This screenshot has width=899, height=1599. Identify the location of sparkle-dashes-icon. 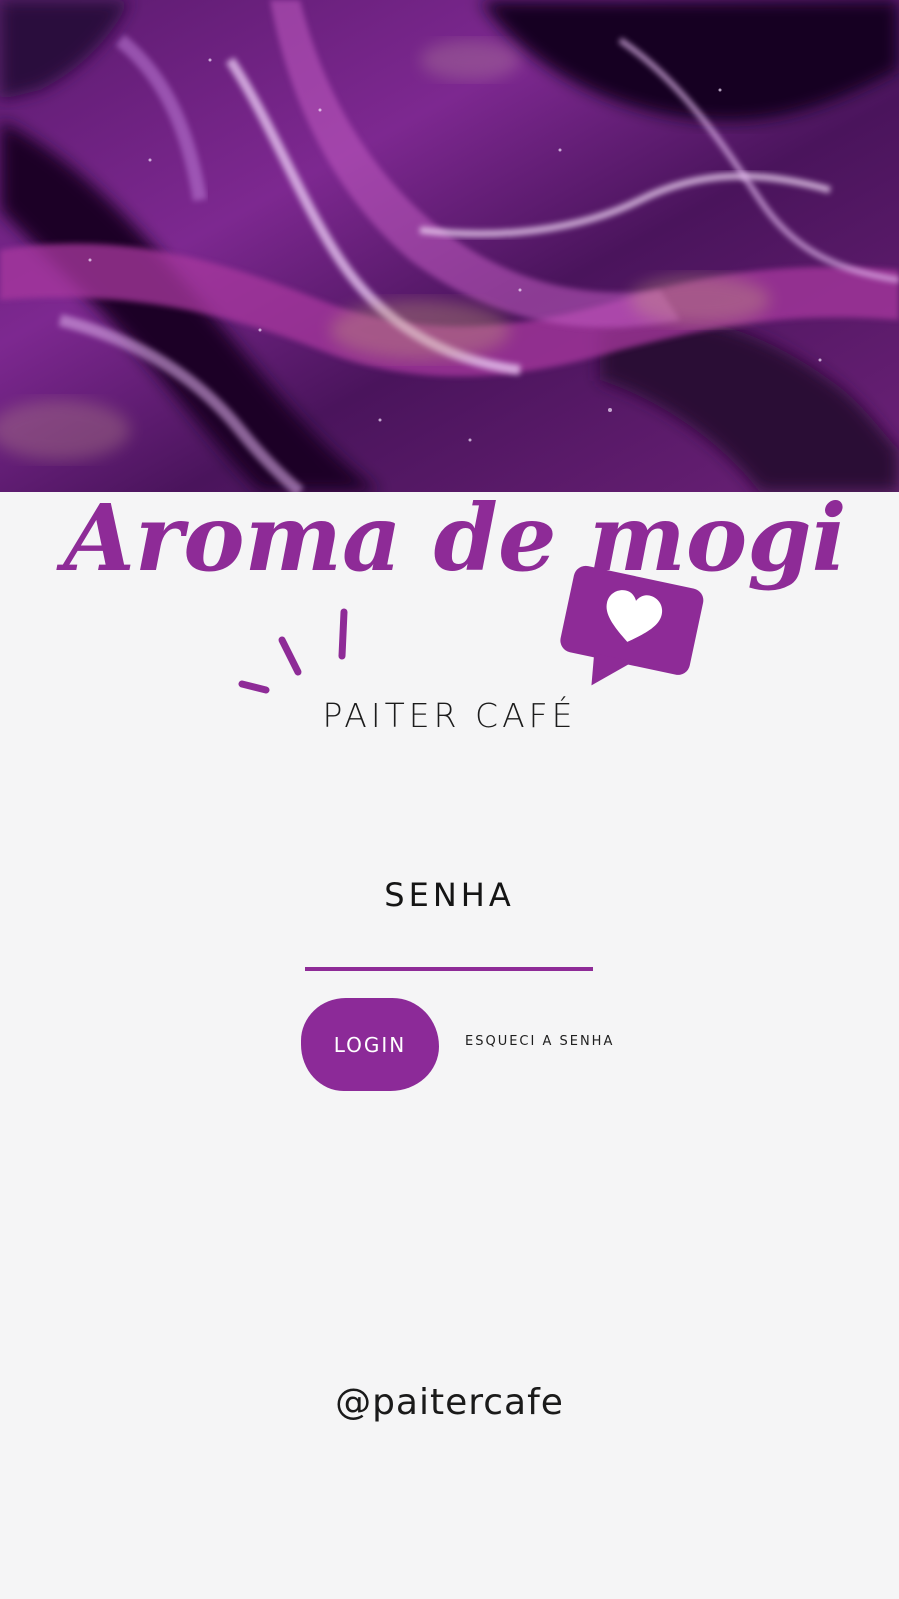
(293, 651).